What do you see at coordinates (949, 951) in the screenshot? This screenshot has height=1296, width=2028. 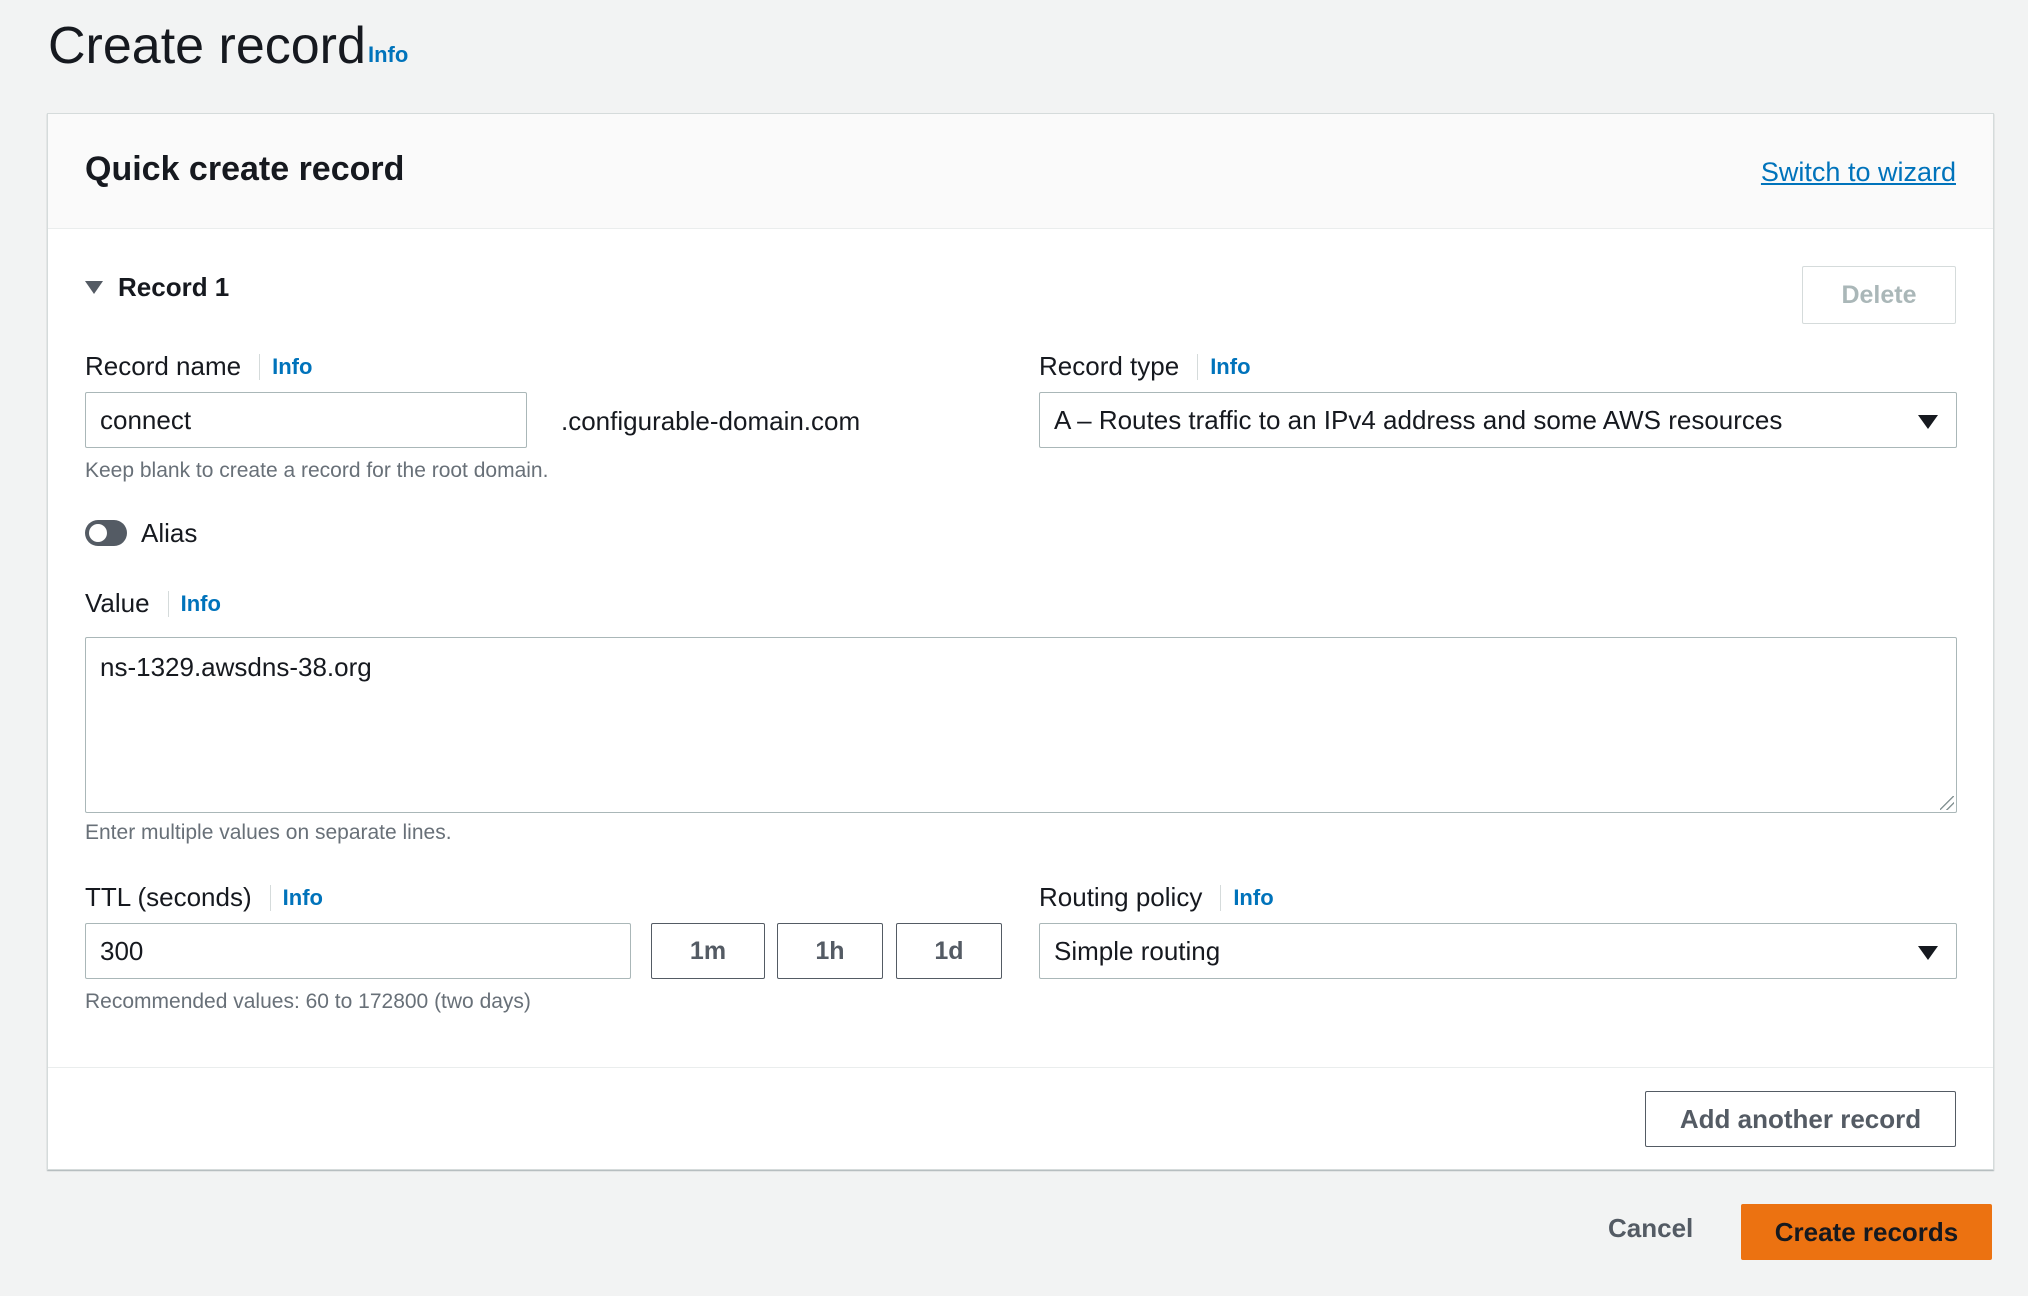 I see `ttl-preset-1d-button: 1d` at bounding box center [949, 951].